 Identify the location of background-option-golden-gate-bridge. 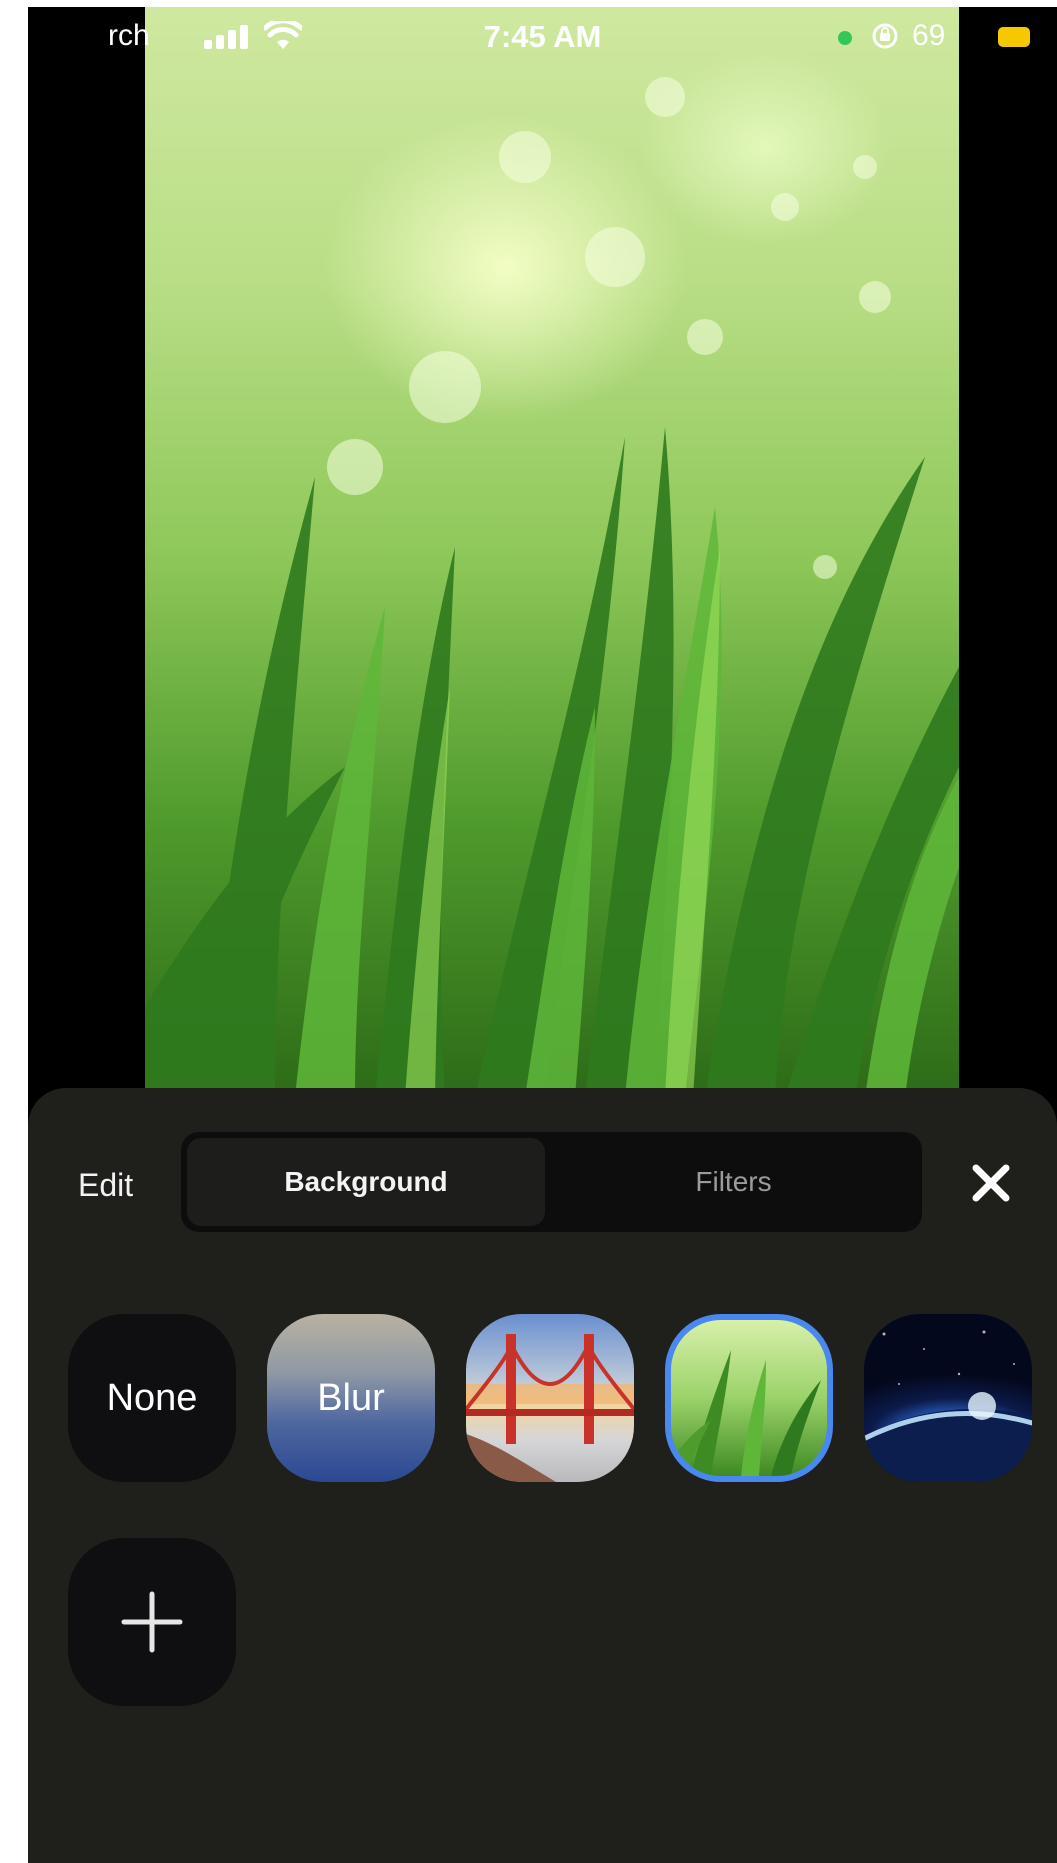
(550, 1398).